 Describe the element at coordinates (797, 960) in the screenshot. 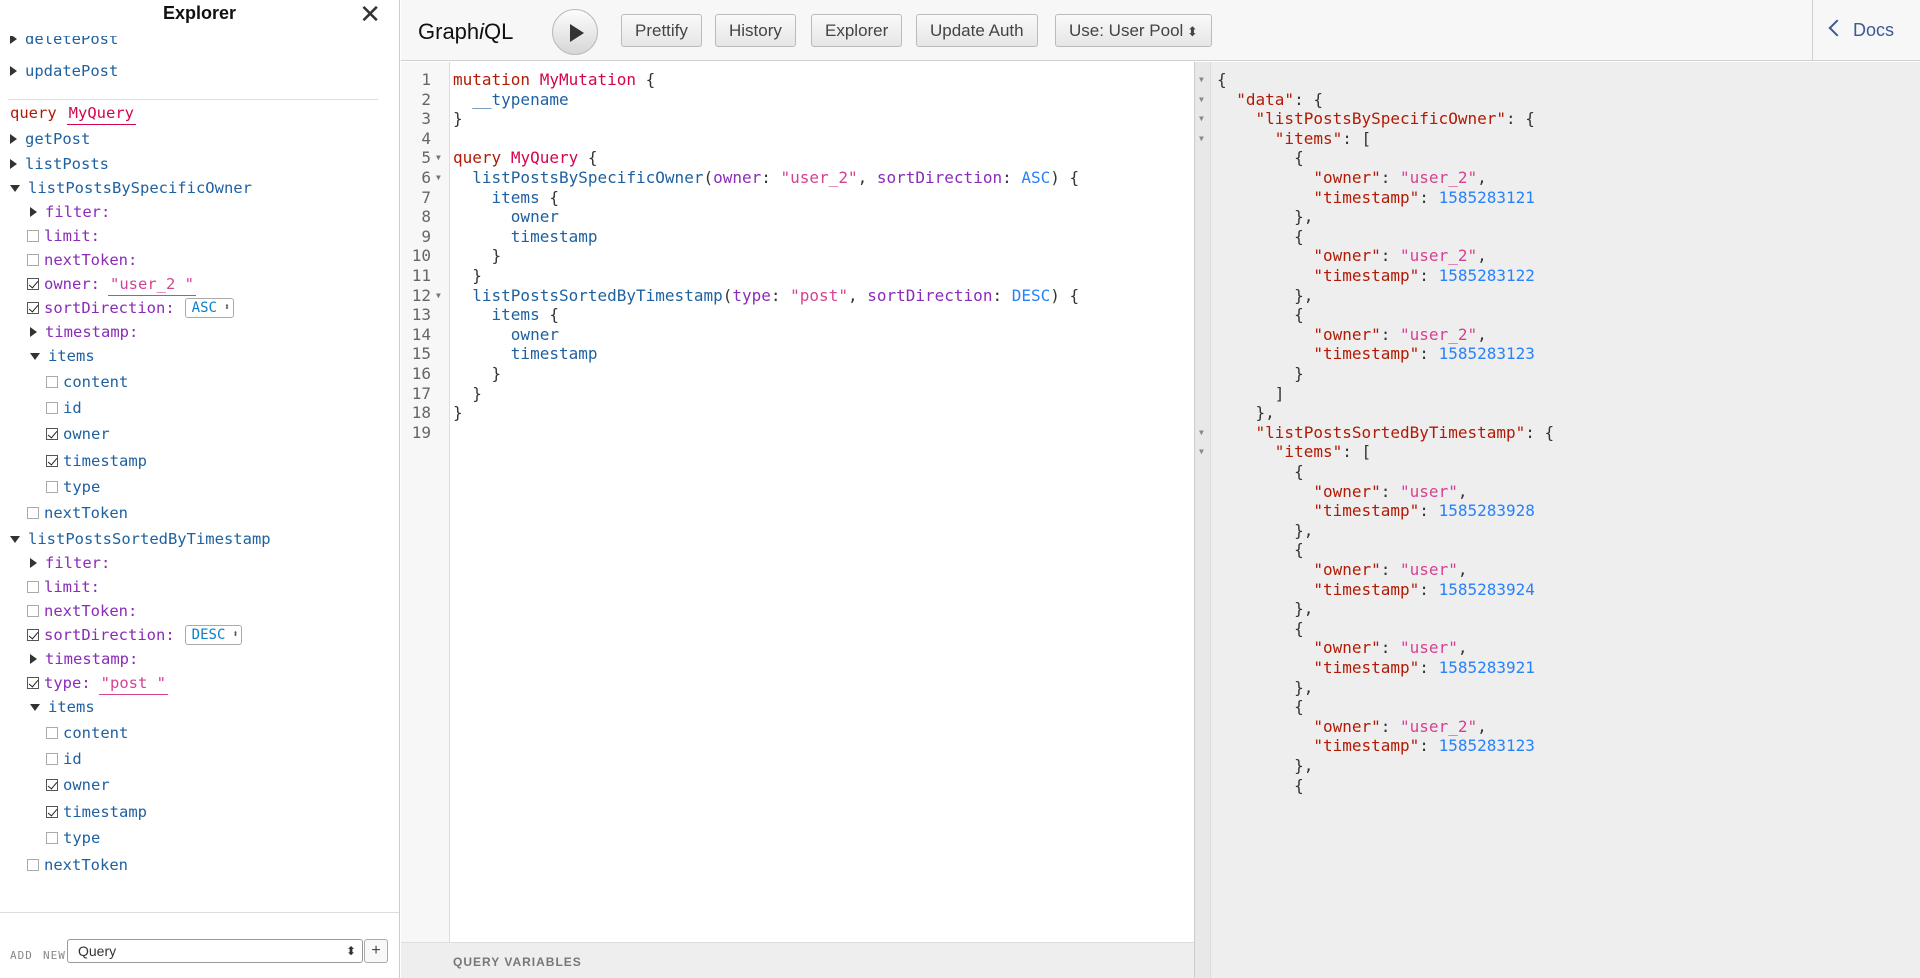

I see `query-variables-bar: QUERY VARIABLES` at that location.